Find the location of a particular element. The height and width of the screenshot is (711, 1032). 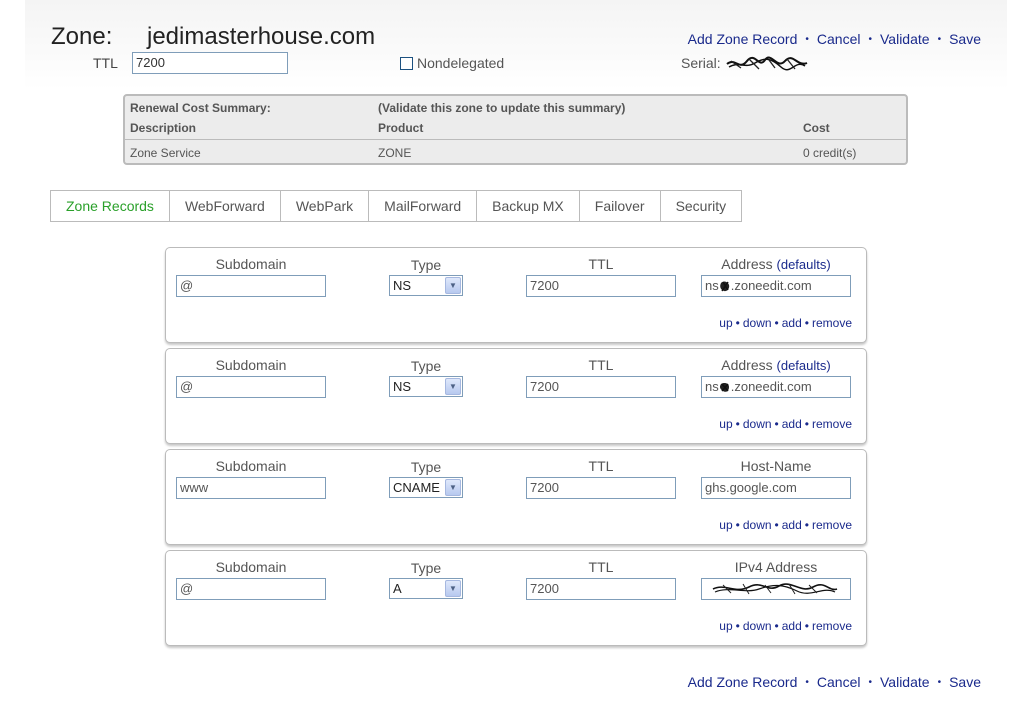

summary-col-cost: Cost is located at coordinates (816, 128).